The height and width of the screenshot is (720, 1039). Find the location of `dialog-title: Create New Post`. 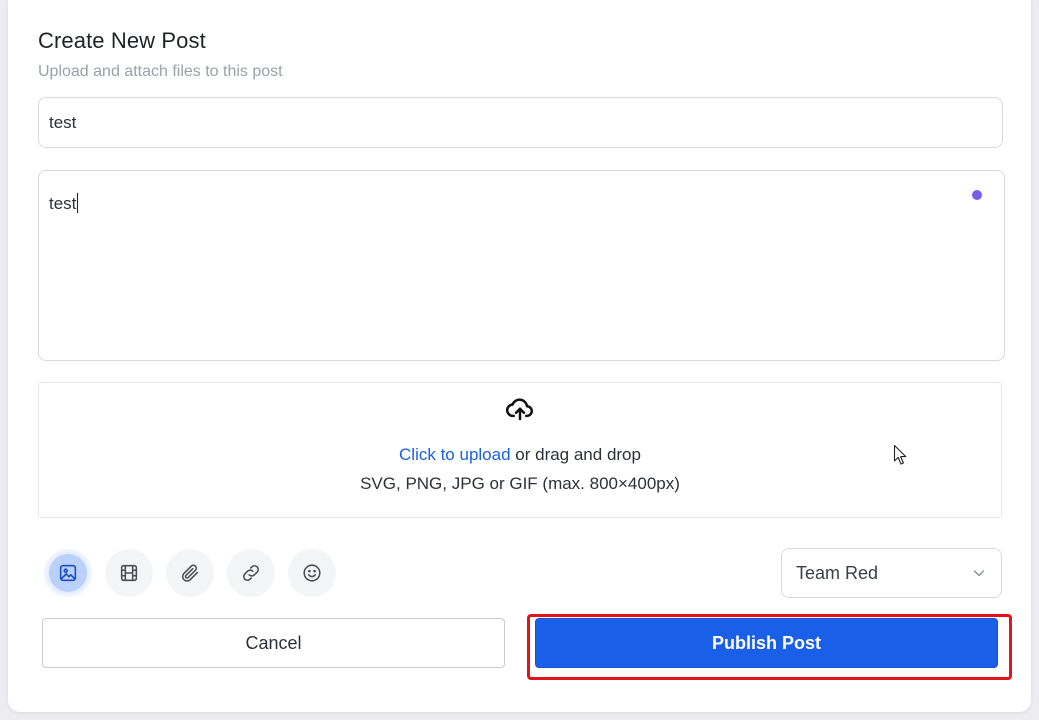

dialog-title: Create New Post is located at coordinates (122, 40).